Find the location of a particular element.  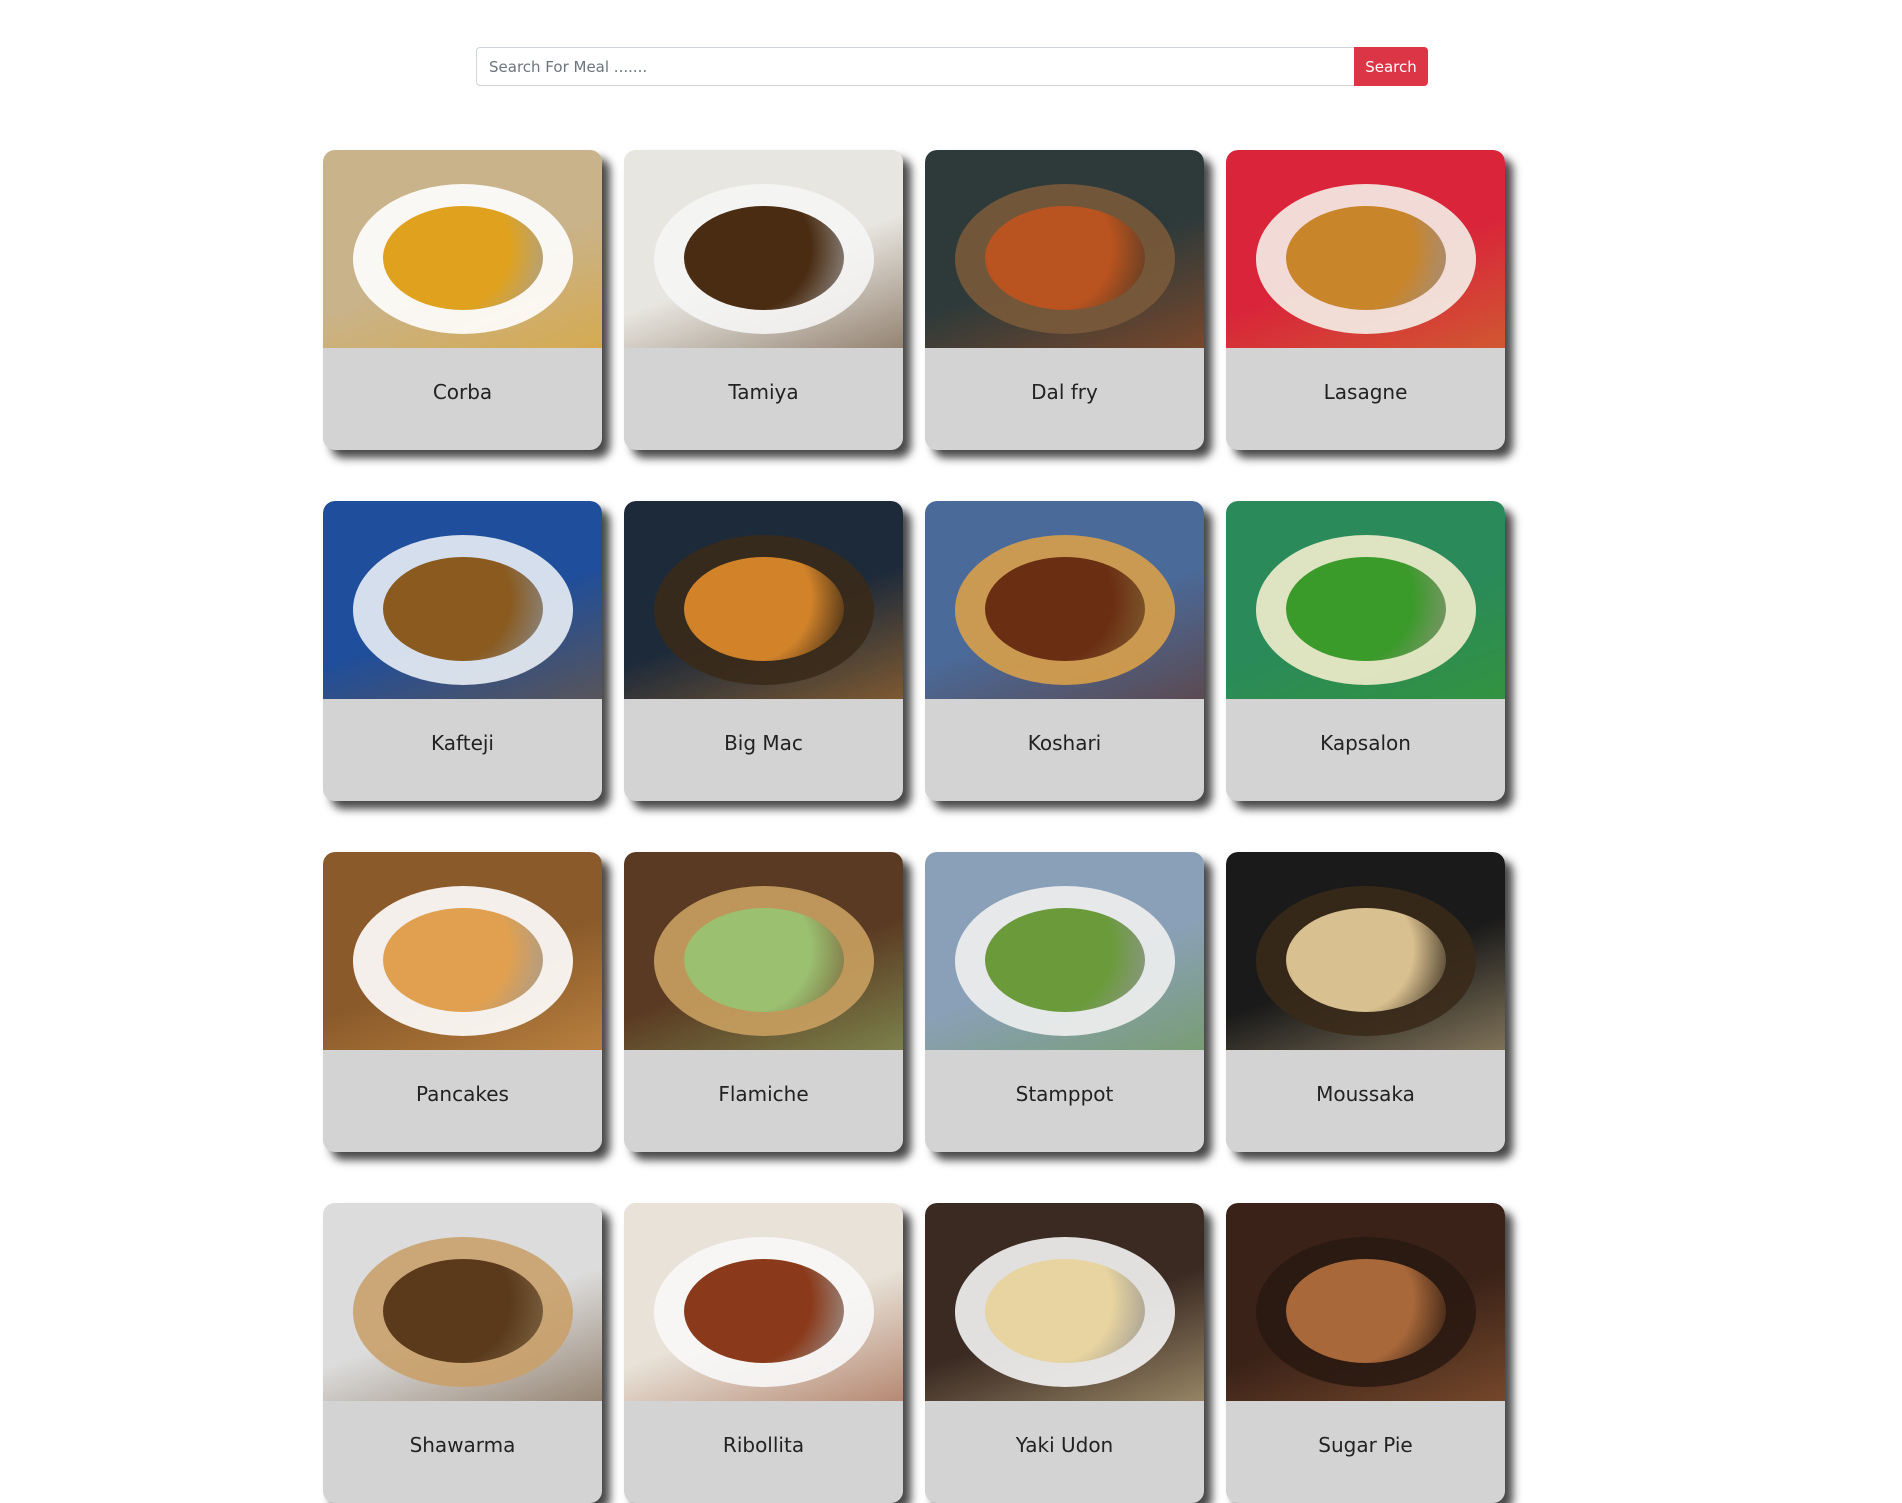

meal-title: Moussaka is located at coordinates (1365, 1094).